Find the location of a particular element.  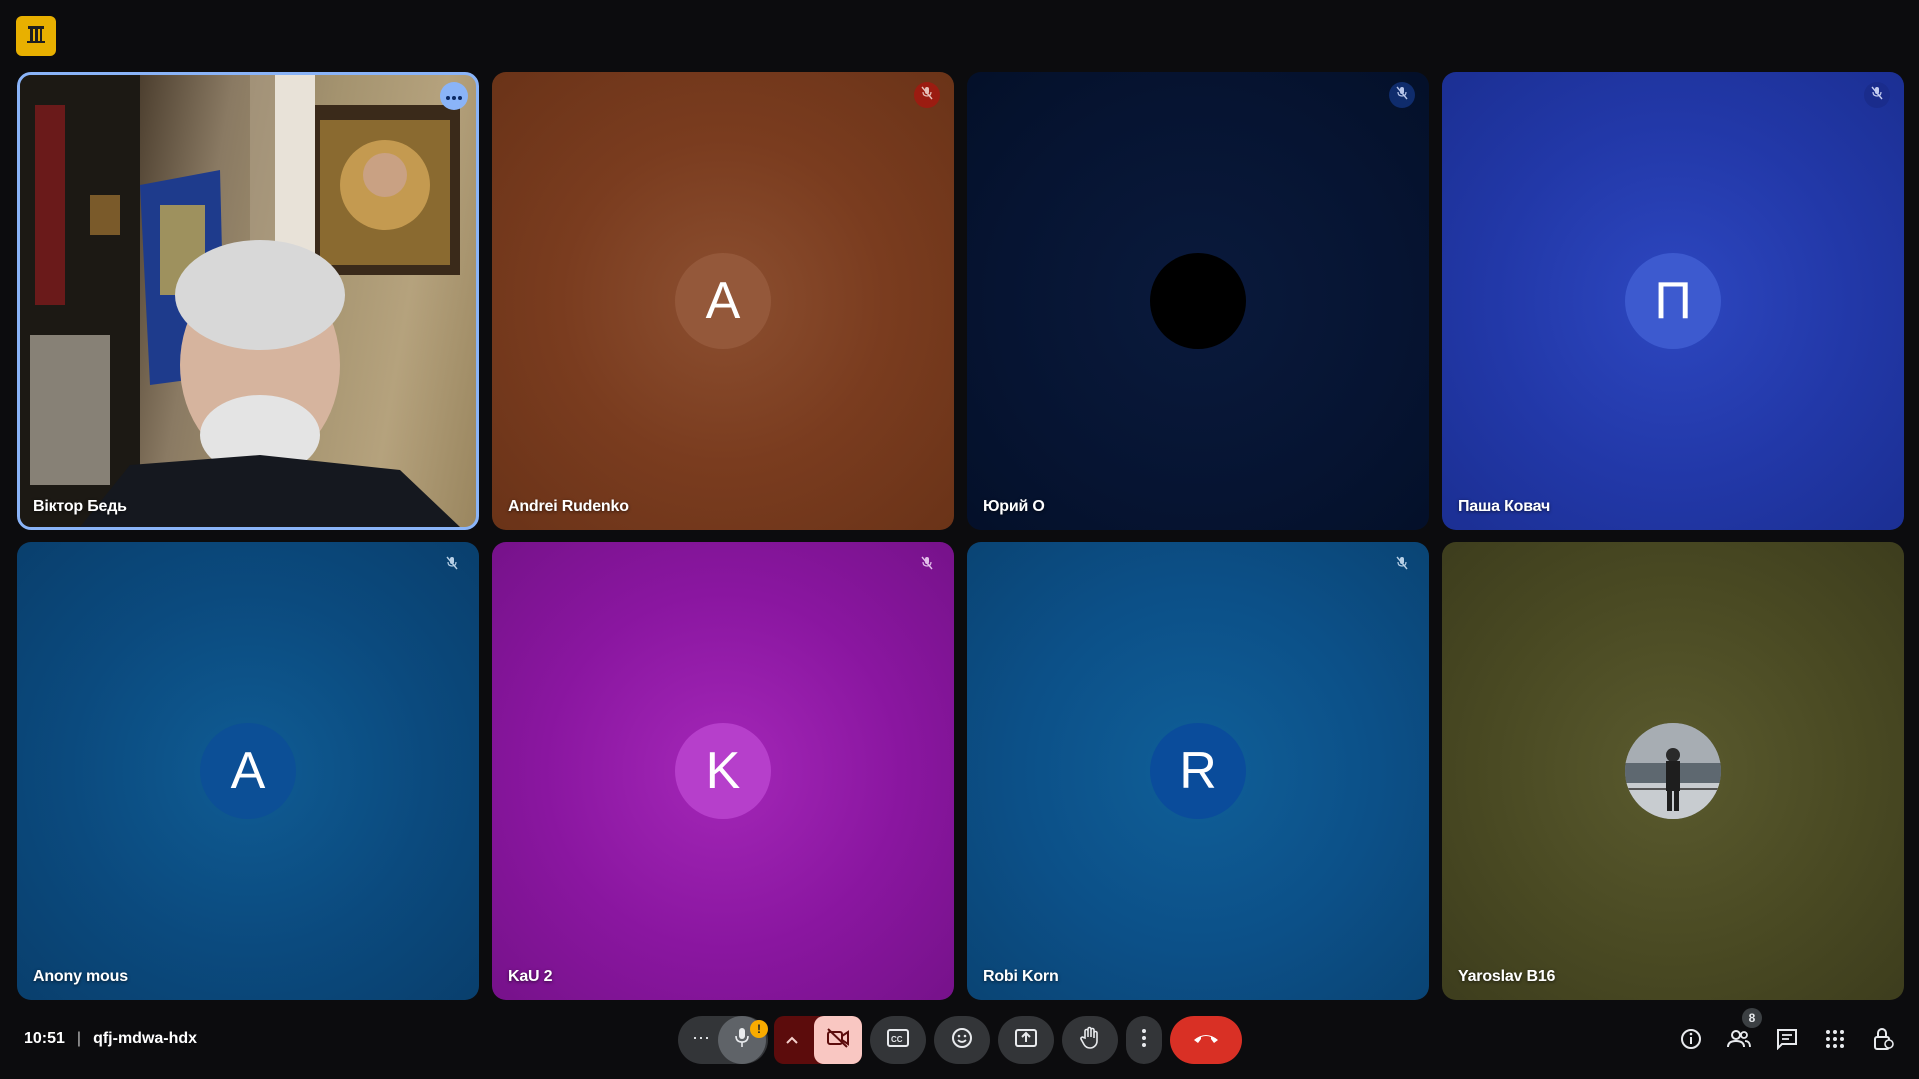

participant-name: Юрий О is located at coordinates (1014, 506).